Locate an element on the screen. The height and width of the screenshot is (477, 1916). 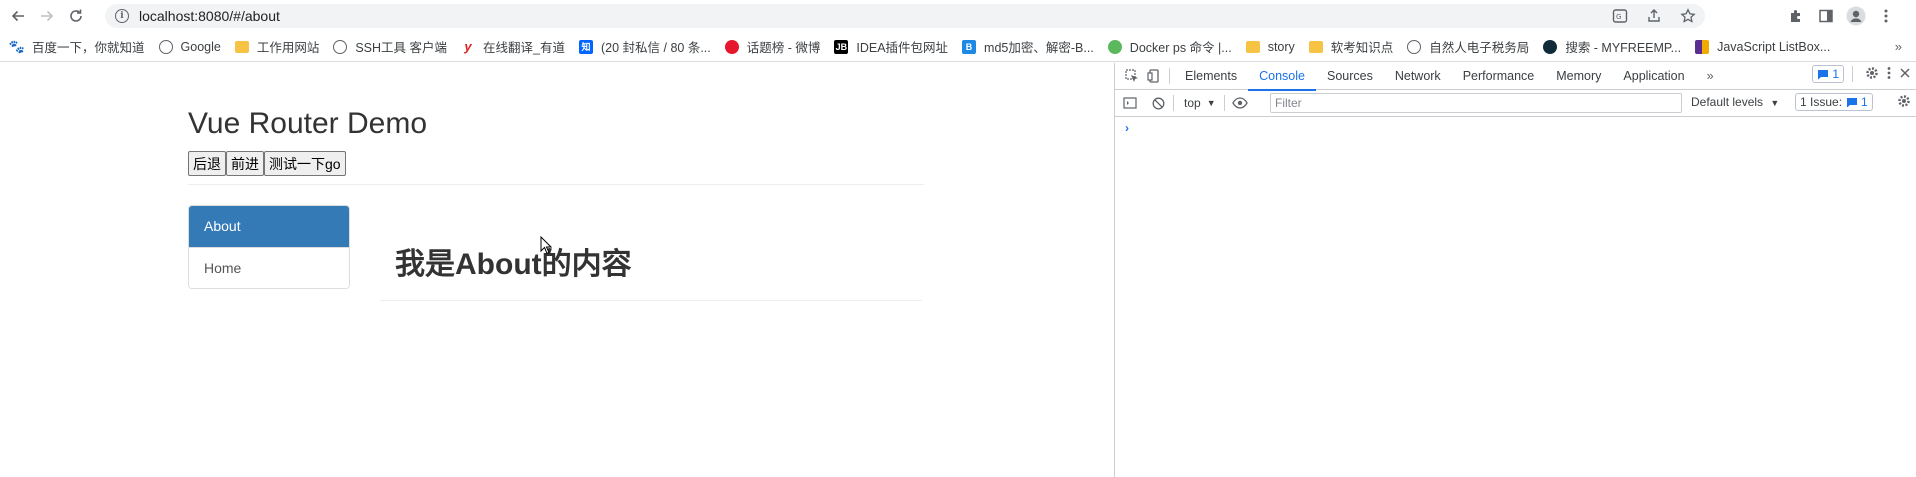
svg-text: G is located at coordinates (1618, 17).